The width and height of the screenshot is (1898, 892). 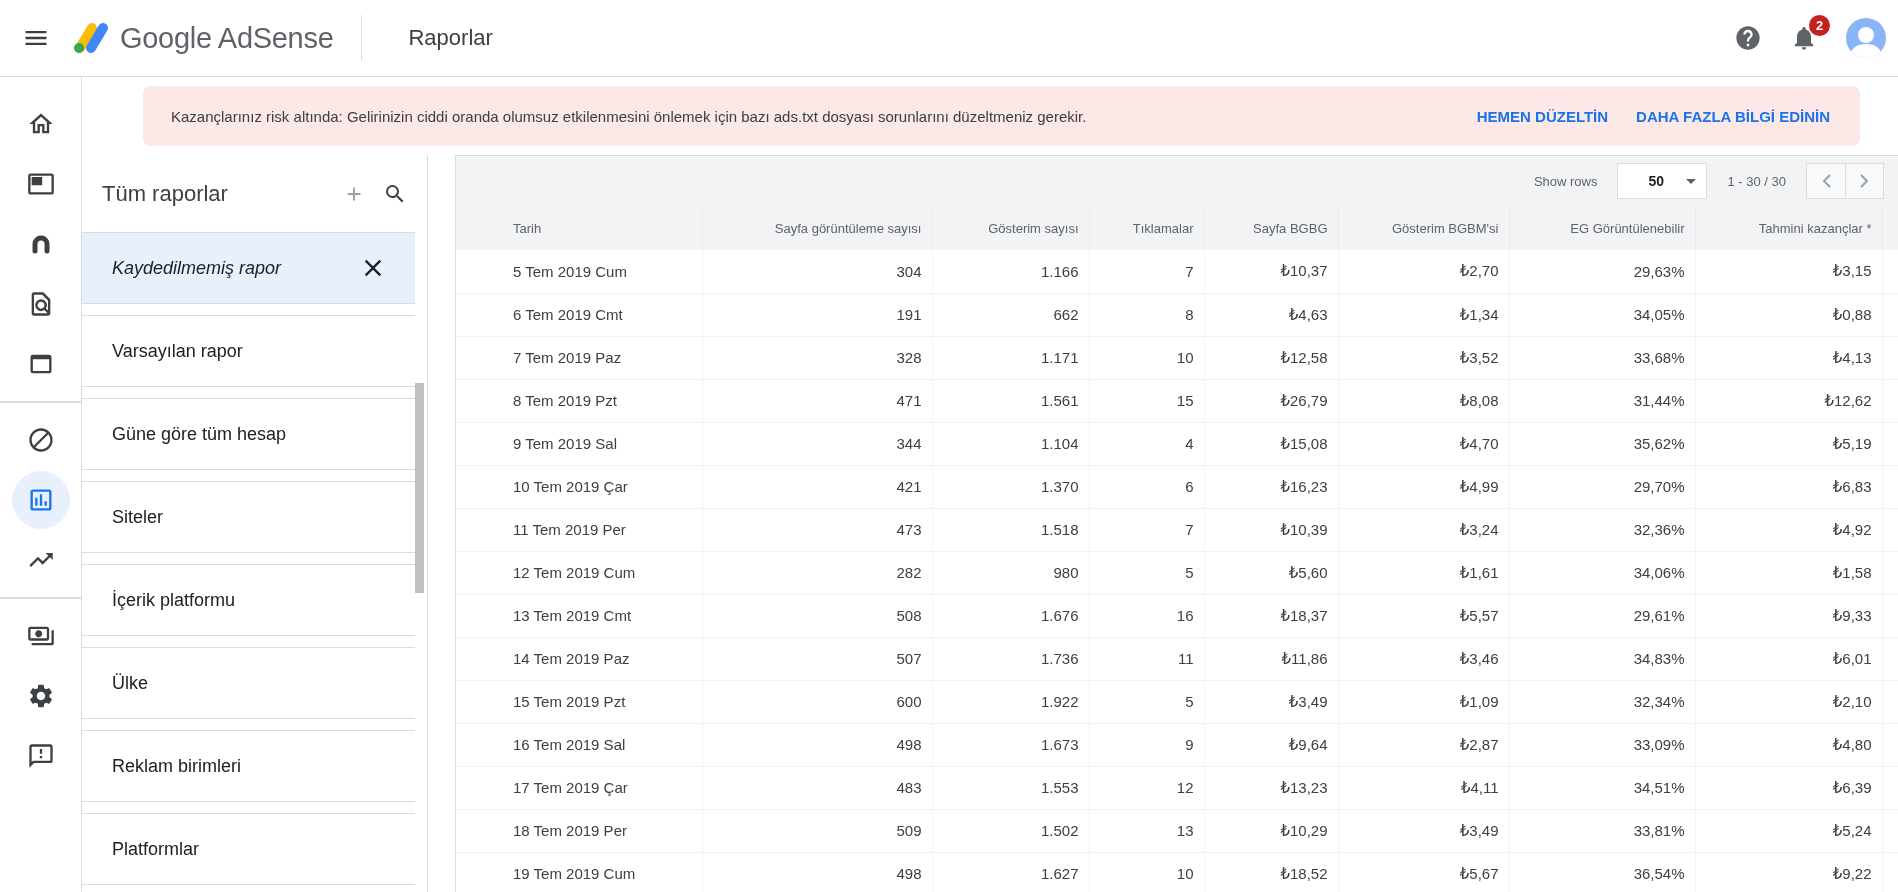 What do you see at coordinates (1146, 443) in the screenshot?
I see `table-cell: 4` at bounding box center [1146, 443].